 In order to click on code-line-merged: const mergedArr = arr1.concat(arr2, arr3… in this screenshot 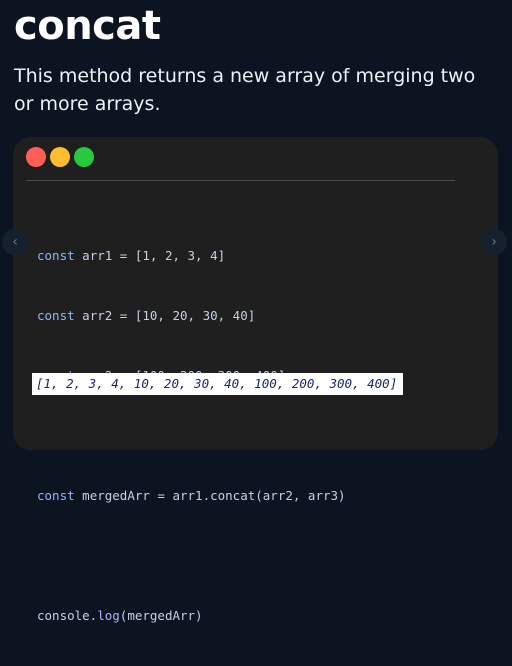, I will do `click(191, 496)`.